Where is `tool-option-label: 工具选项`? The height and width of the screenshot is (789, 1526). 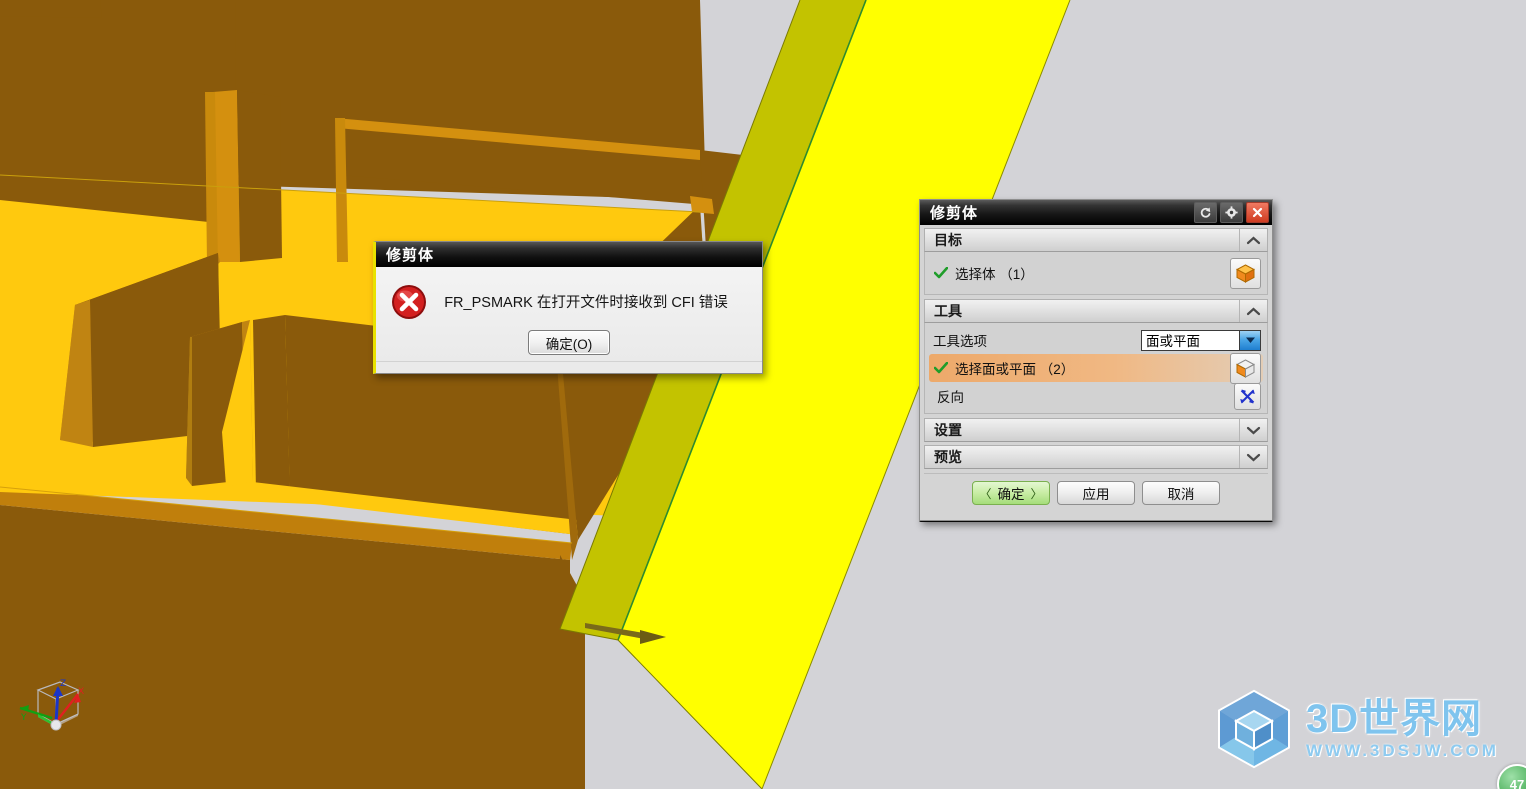 tool-option-label: 工具选项 is located at coordinates (960, 341).